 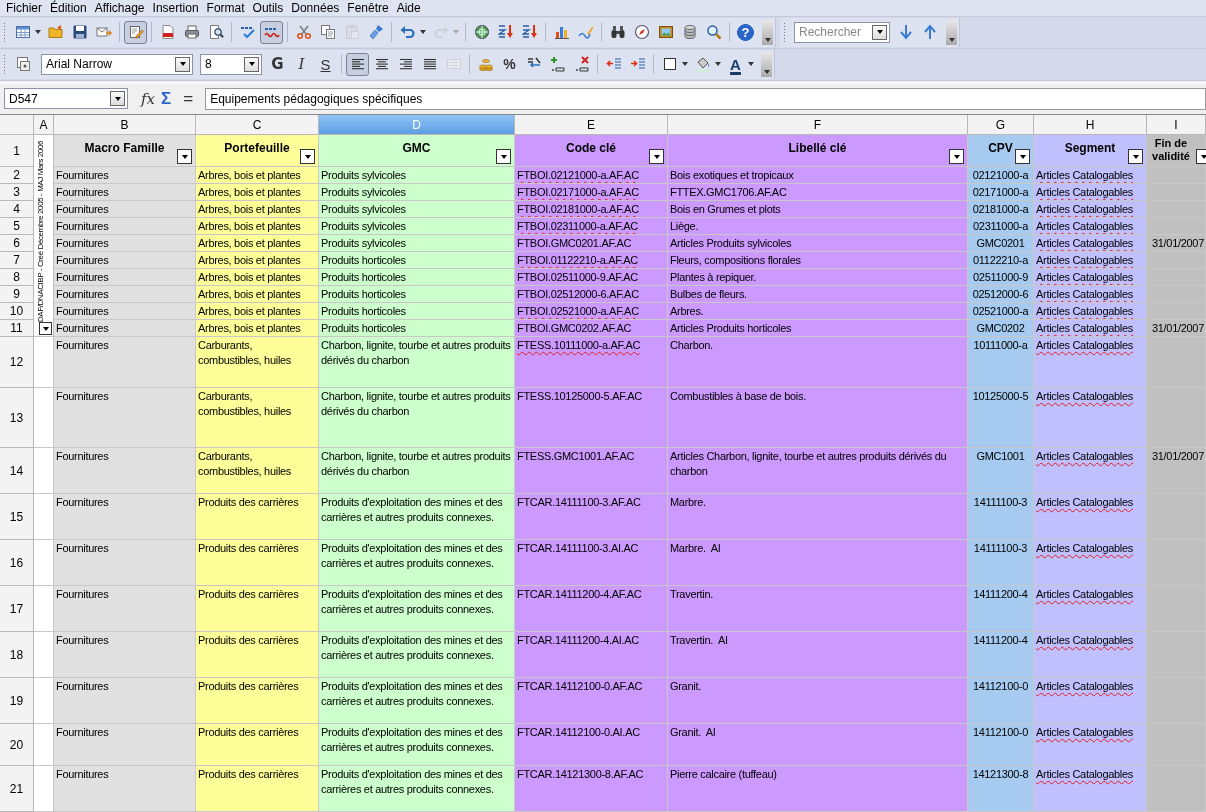 I want to click on row-header: 13, so click(x=17, y=418).